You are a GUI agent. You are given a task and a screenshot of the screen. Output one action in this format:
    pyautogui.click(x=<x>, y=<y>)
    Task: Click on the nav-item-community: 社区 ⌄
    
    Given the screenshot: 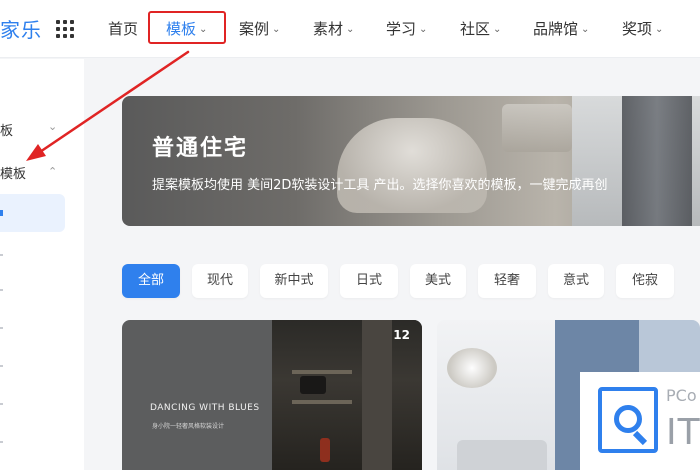 What is the action you would take?
    pyautogui.click(x=480, y=28)
    